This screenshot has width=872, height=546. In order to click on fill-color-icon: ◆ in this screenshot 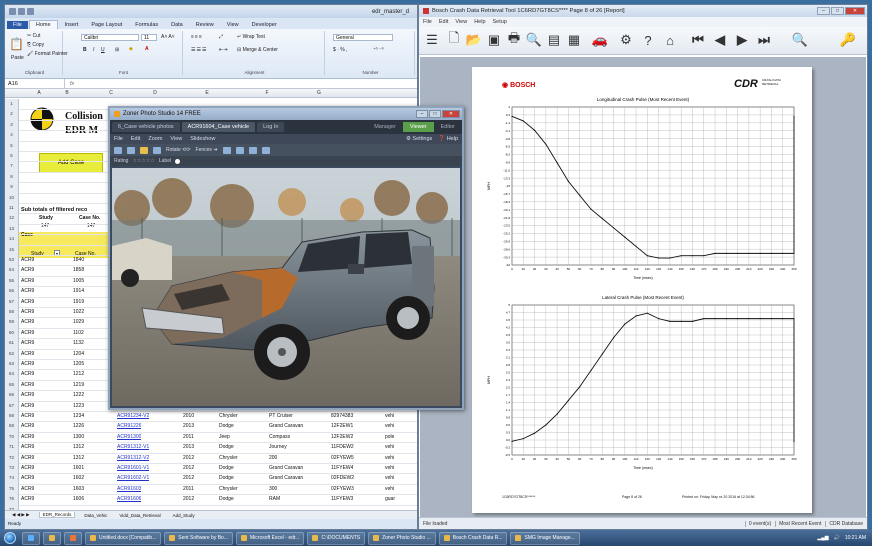, I will do `click(131, 49)`.